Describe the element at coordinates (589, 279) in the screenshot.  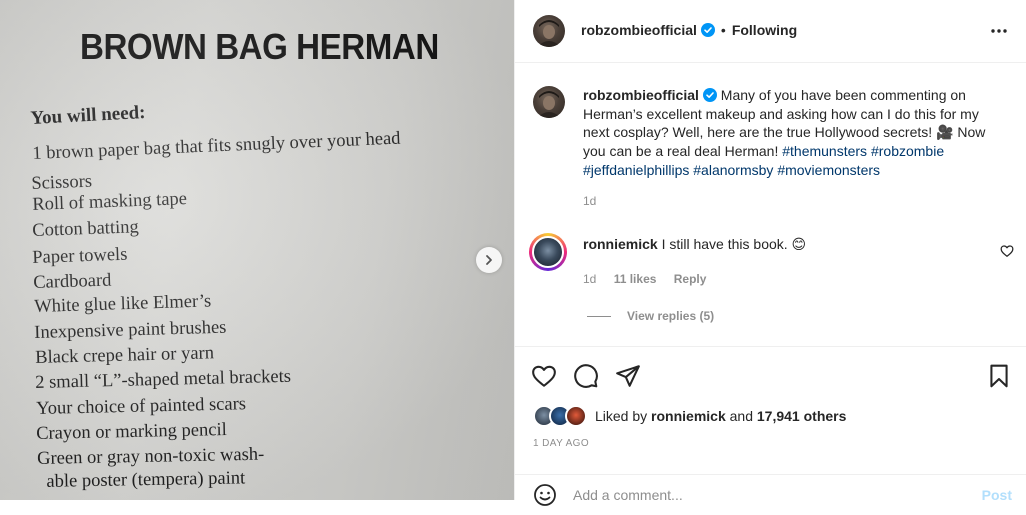
I see `comment-timestamp: 1d` at that location.